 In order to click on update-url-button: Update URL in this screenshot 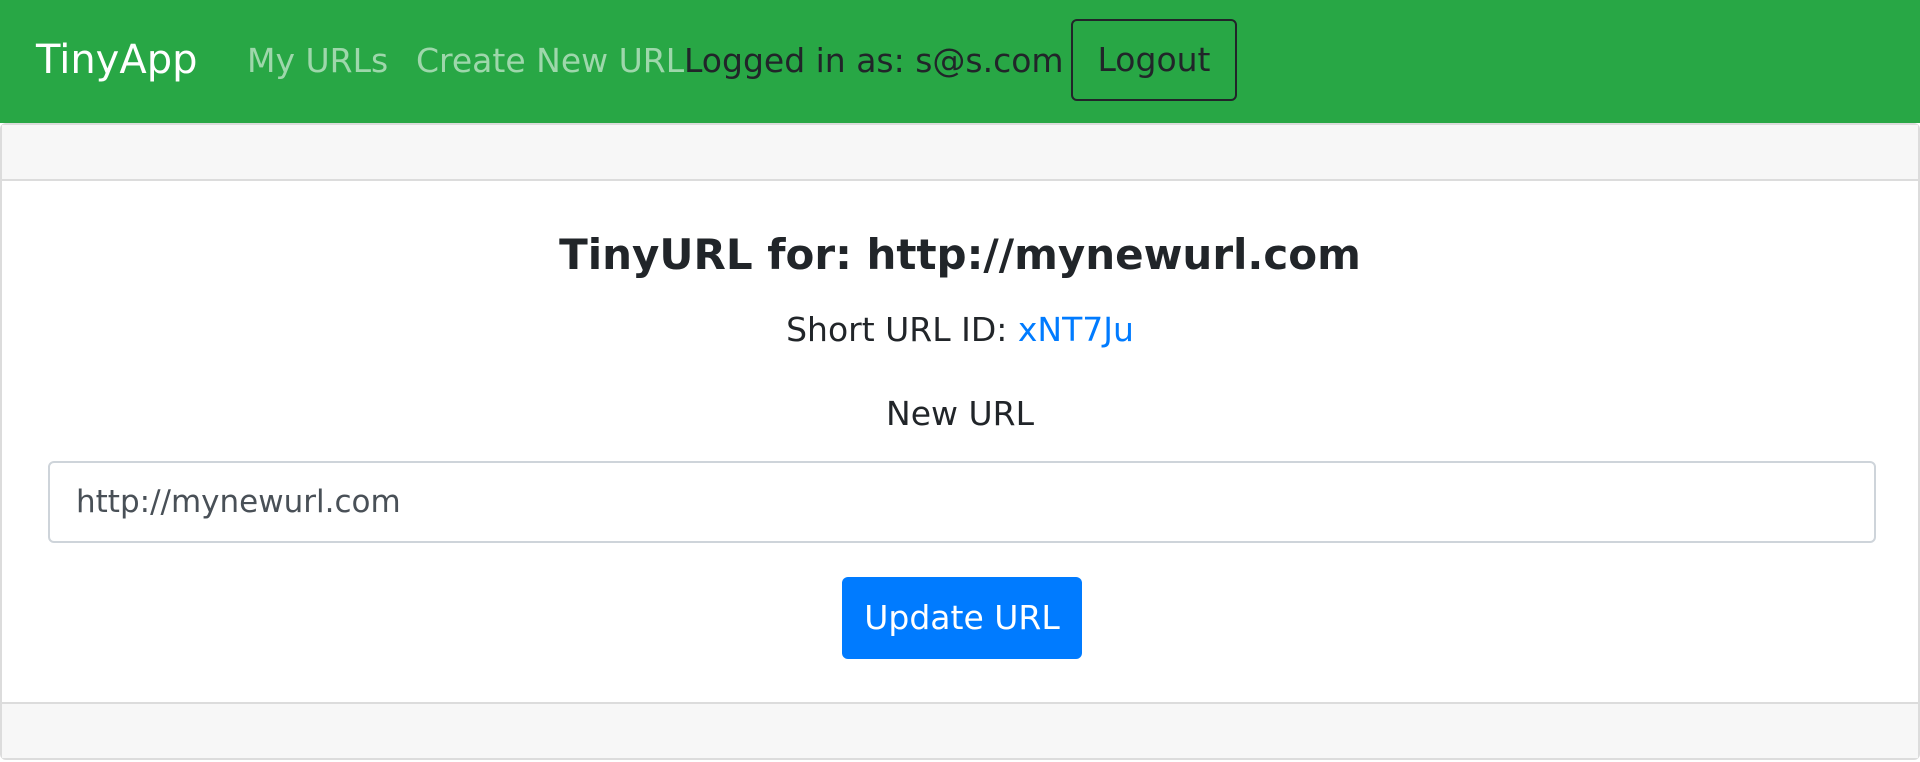, I will do `click(962, 618)`.